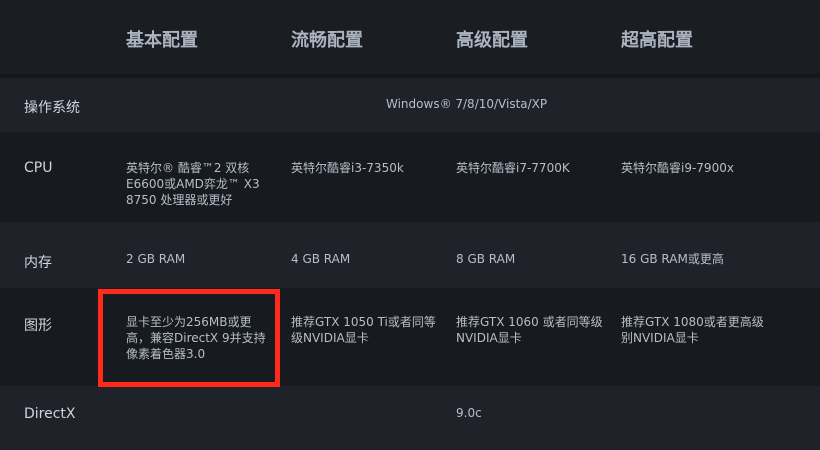 The width and height of the screenshot is (820, 450). I want to click on highlight-box, so click(189, 338).